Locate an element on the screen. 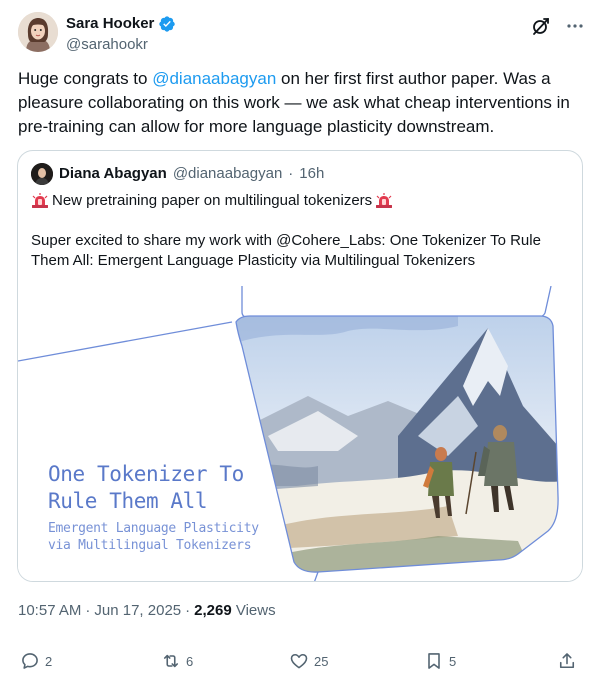 The image size is (599, 687). repost-button: 6 is located at coordinates (177, 661).